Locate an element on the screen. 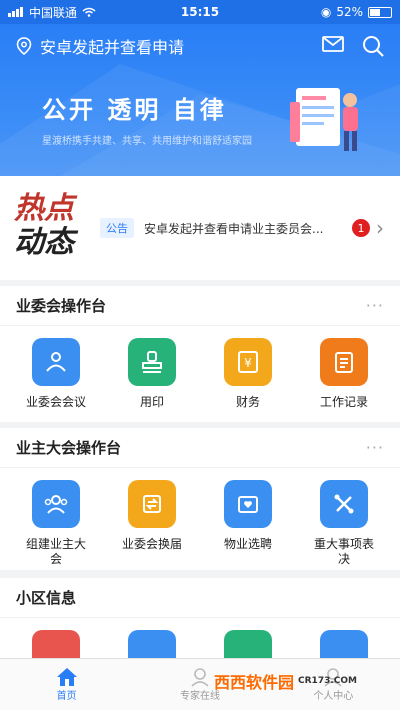 The width and height of the screenshot is (400, 710). watermark: 西西软件园 CR173.COM is located at coordinates (285, 682).